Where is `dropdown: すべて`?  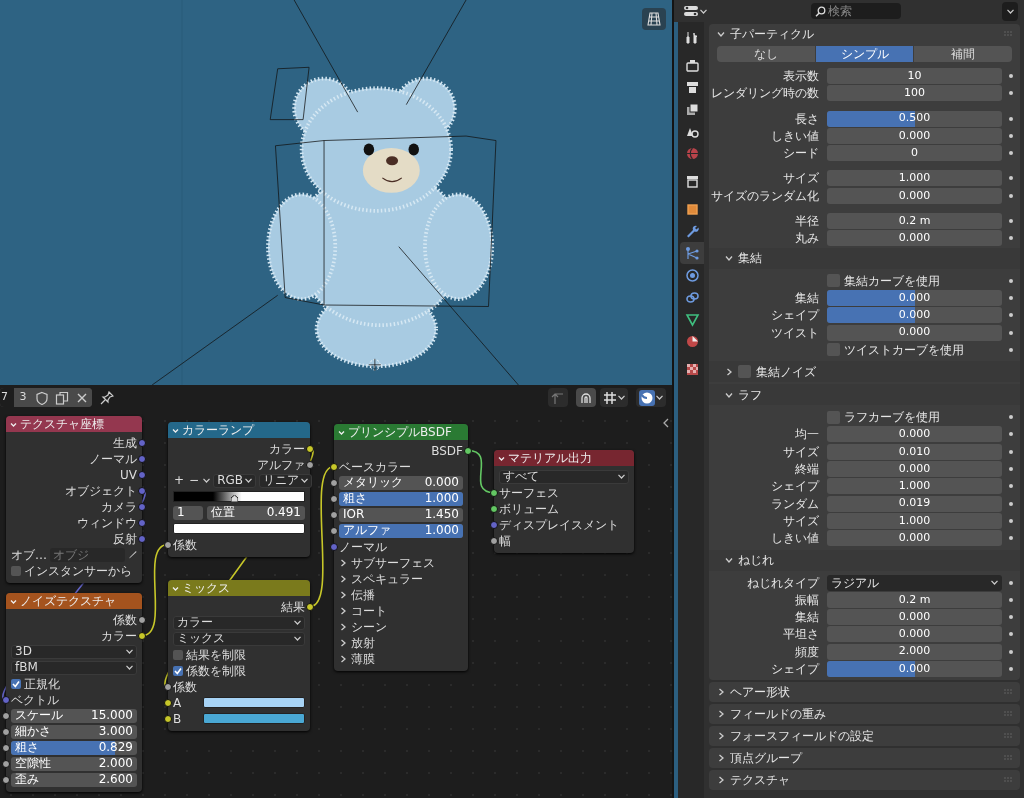
dropdown: すべて is located at coordinates (564, 476).